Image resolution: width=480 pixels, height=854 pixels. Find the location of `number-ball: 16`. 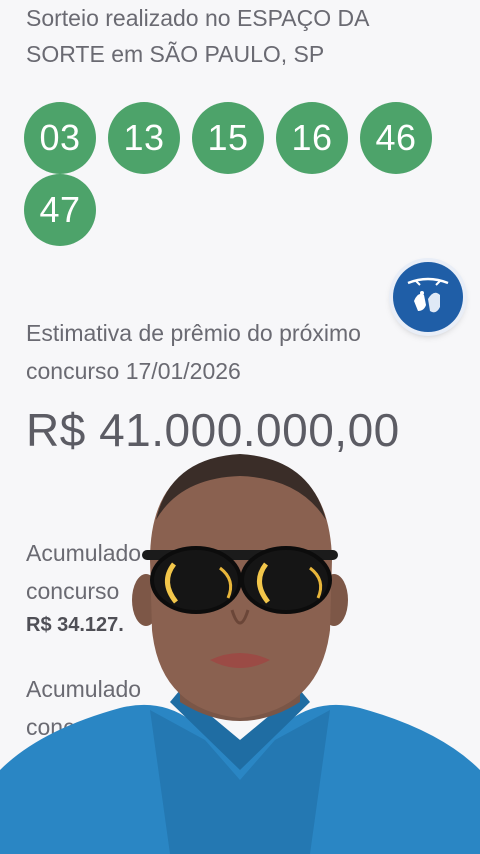

number-ball: 16 is located at coordinates (312, 138).